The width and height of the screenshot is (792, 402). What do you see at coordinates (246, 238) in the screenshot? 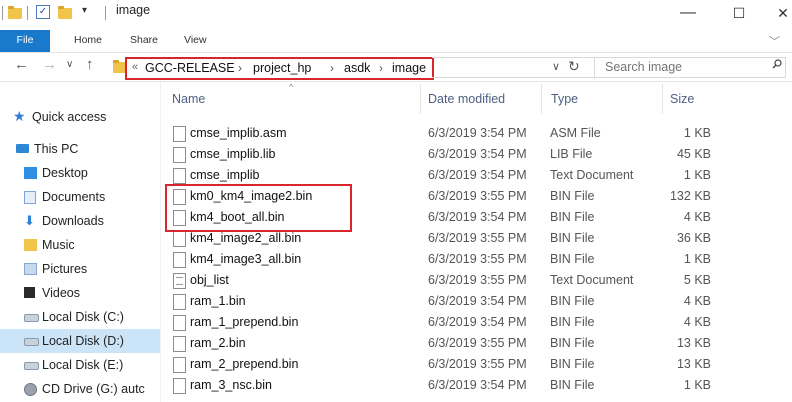
I see `file-name: km4_image2_all.bin` at bounding box center [246, 238].